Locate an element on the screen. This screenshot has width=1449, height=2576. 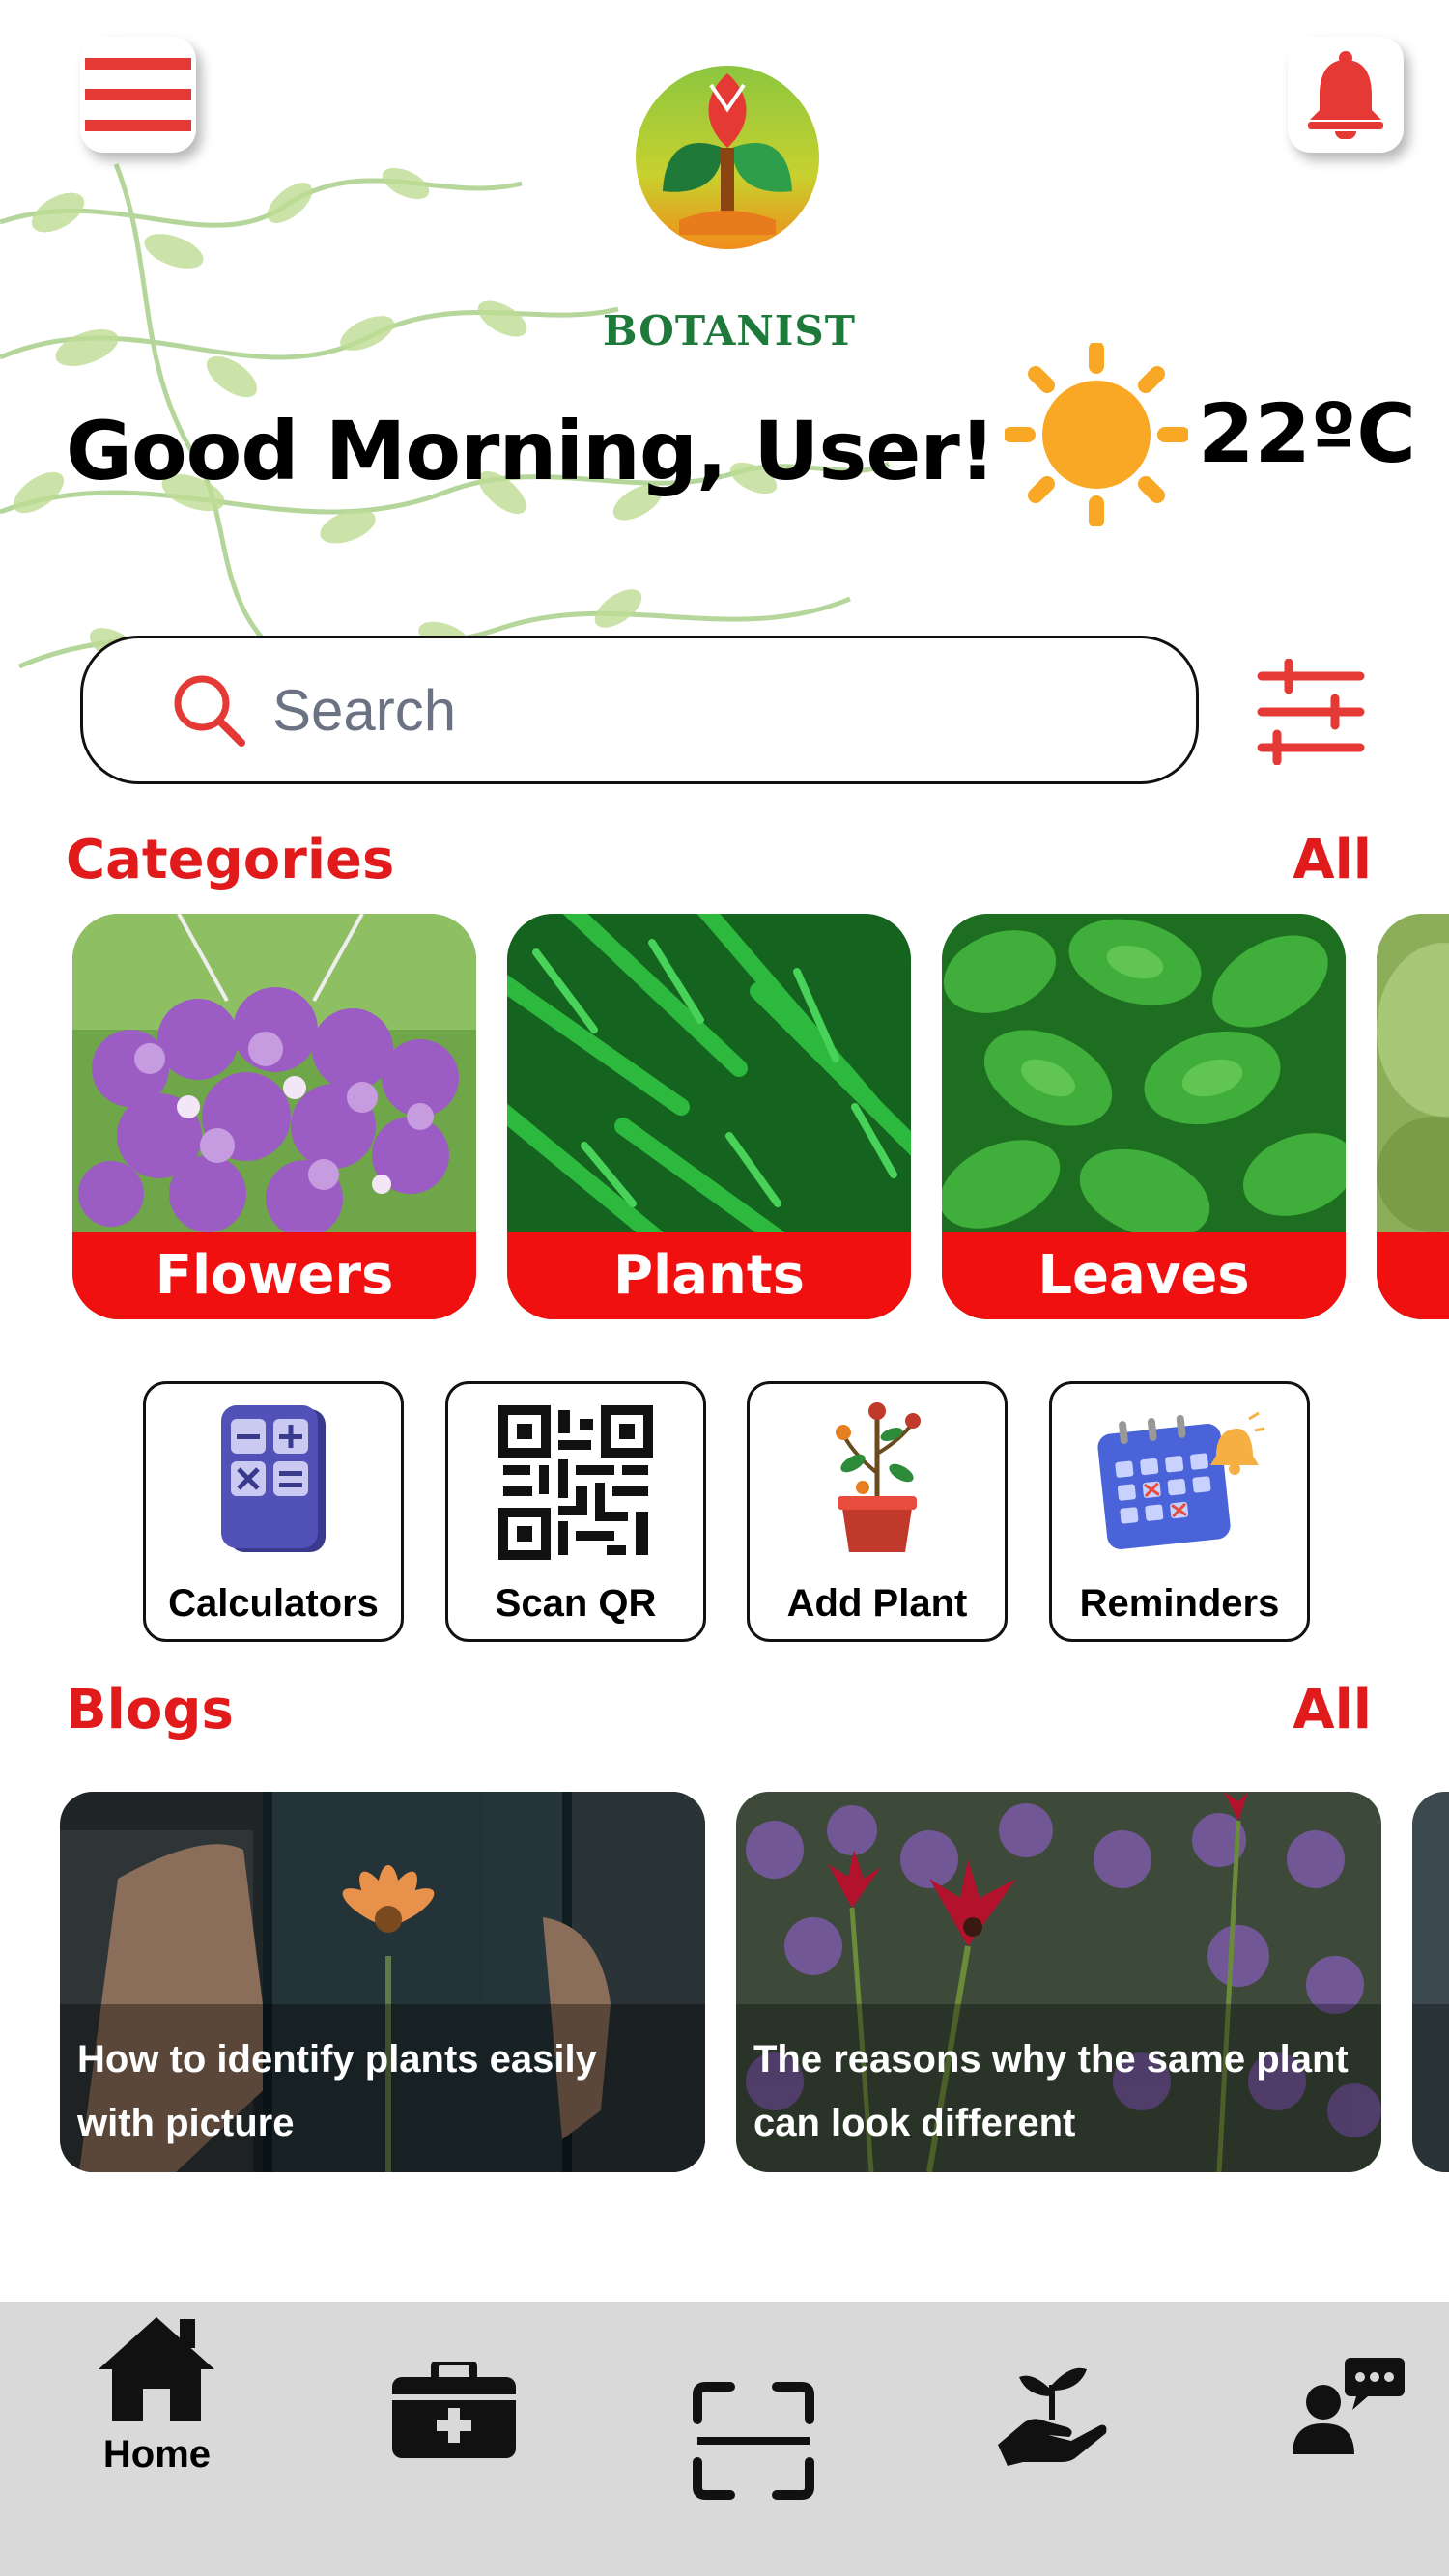
tool-label: Reminders is located at coordinates (1179, 1603).